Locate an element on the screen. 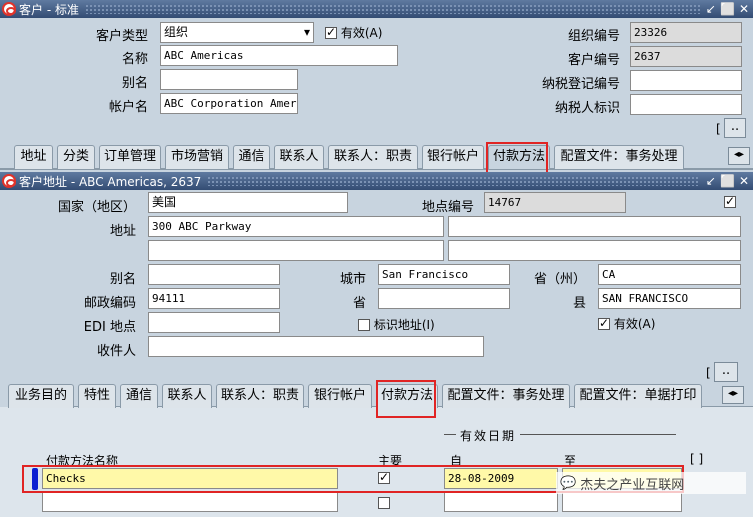 The image size is (753, 517). org-number-label: 组织编号 is located at coordinates (593, 36).